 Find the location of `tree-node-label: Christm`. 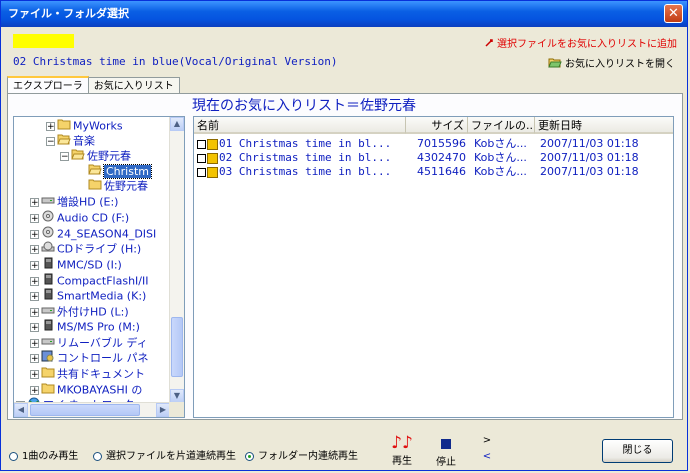

tree-node-label: Christm is located at coordinates (127, 171).